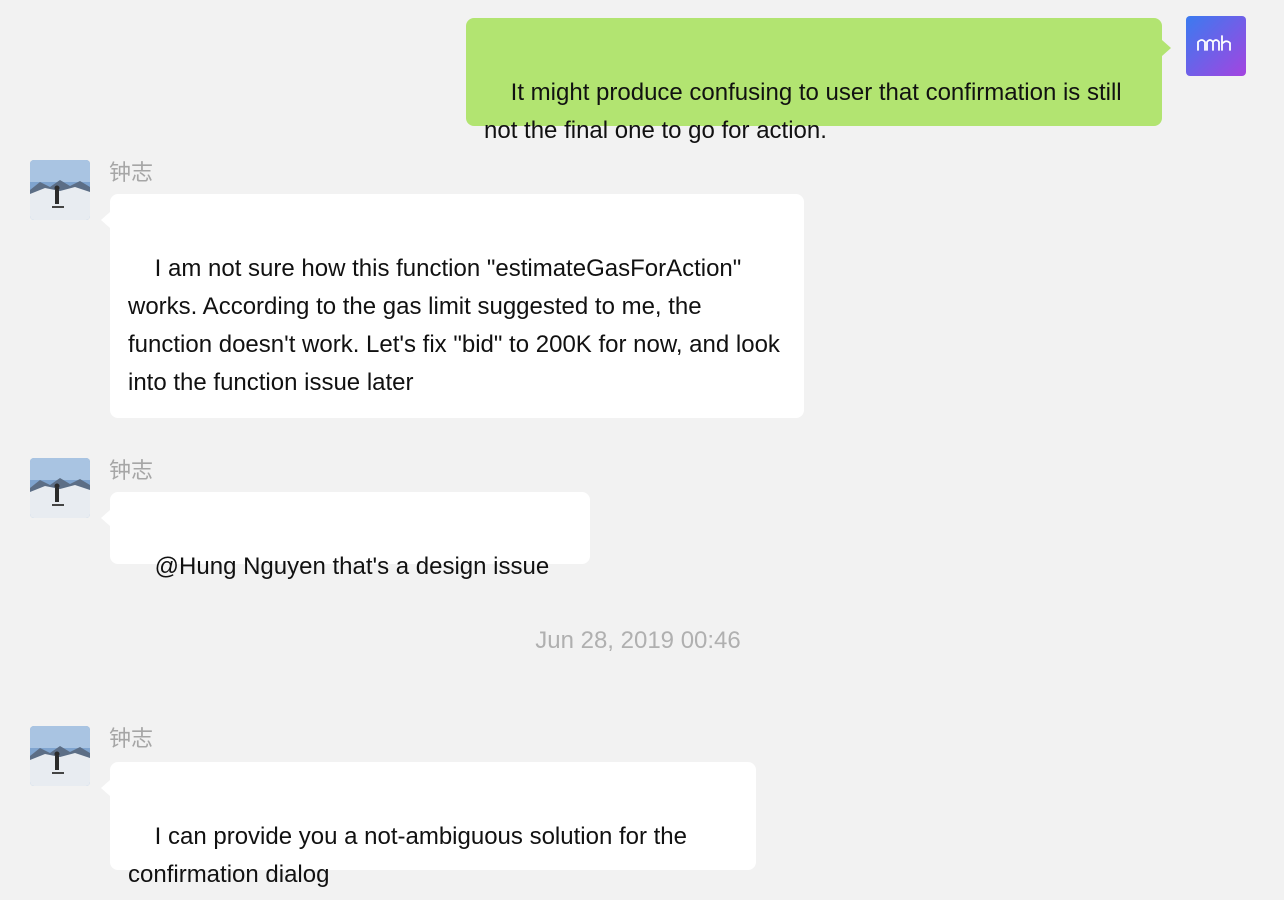  What do you see at coordinates (638, 640) in the screenshot?
I see `timestamp-divider: Jun 28, 2019 00:46` at bounding box center [638, 640].